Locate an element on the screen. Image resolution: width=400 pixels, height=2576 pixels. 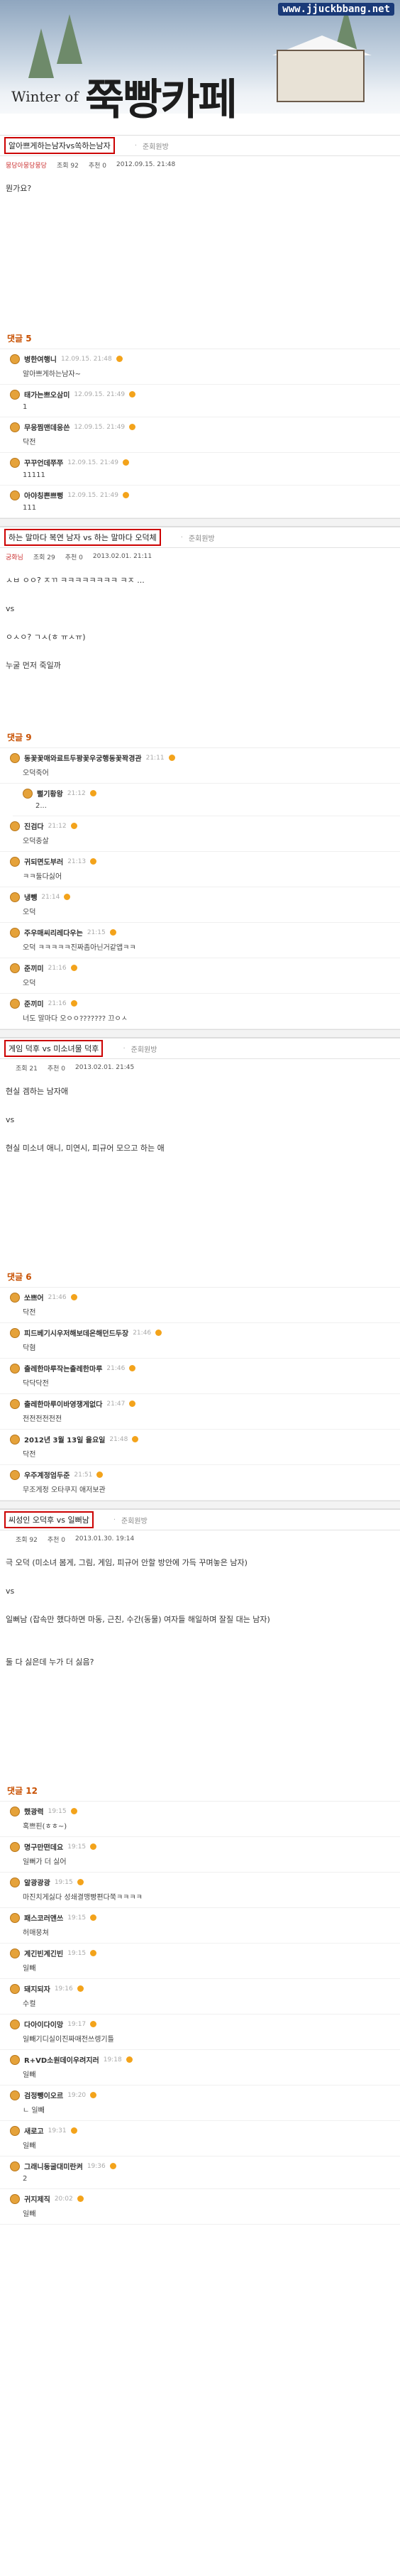
comment-author: 패스코러앤쓰 is located at coordinates (43, 1917).